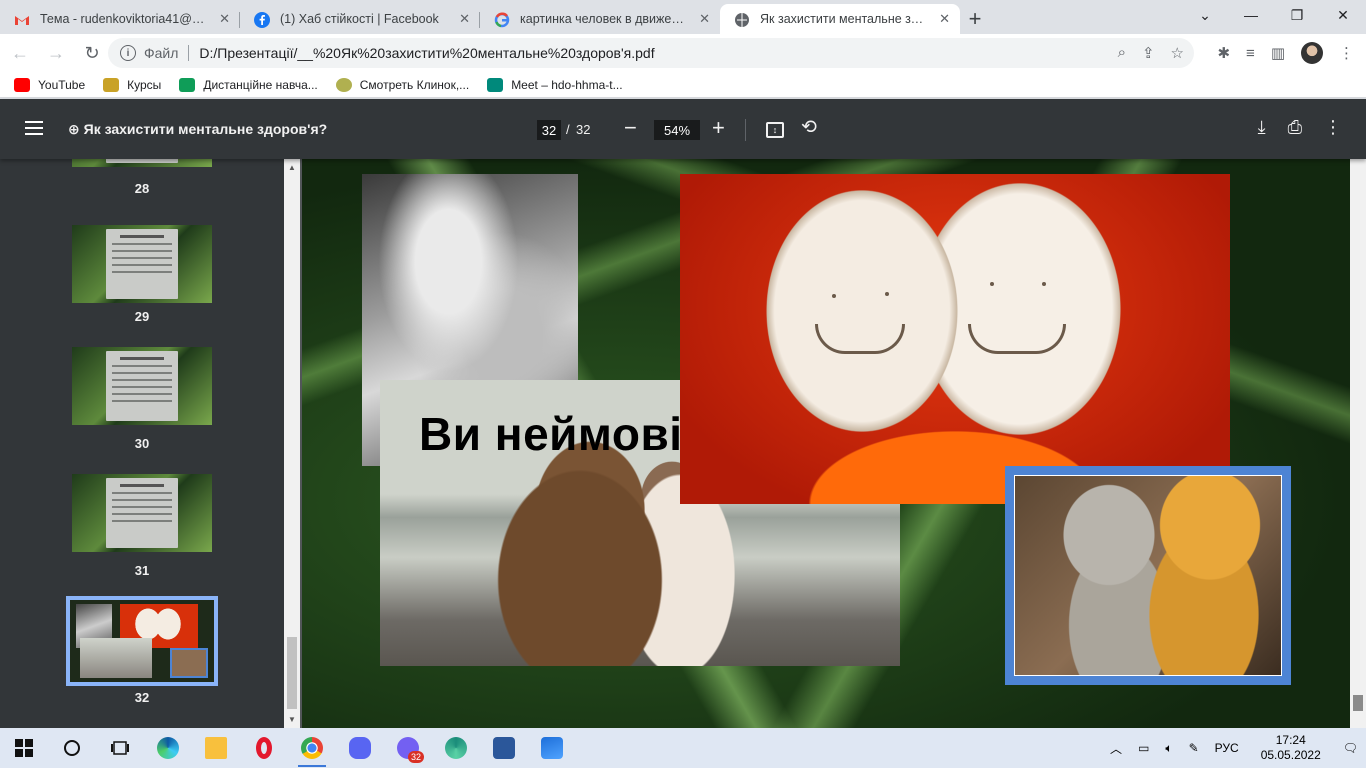 The height and width of the screenshot is (768, 1366). What do you see at coordinates (292, 443) in the screenshot?
I see `sidebar-scrollbar: ▲ ▼` at bounding box center [292, 443].